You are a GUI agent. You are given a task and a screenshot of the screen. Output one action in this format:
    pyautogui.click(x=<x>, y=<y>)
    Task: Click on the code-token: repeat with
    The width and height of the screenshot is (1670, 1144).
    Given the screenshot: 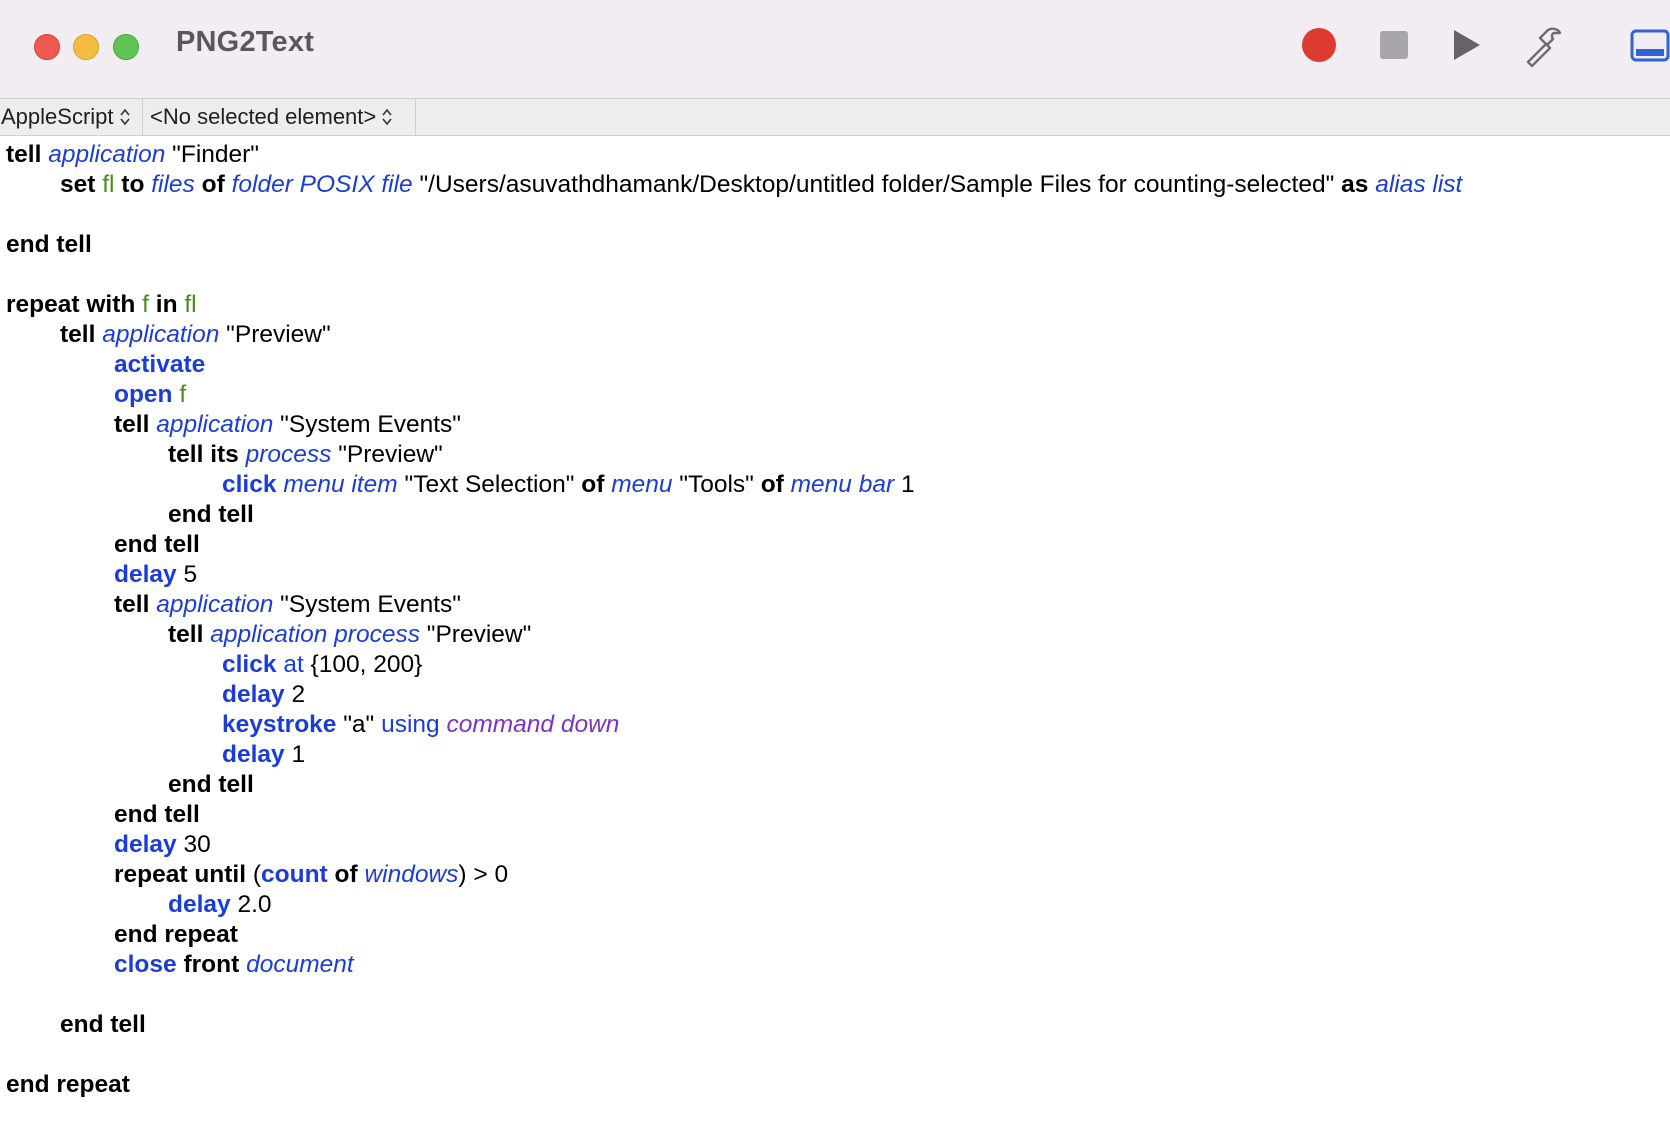 What is the action you would take?
    pyautogui.click(x=71, y=304)
    